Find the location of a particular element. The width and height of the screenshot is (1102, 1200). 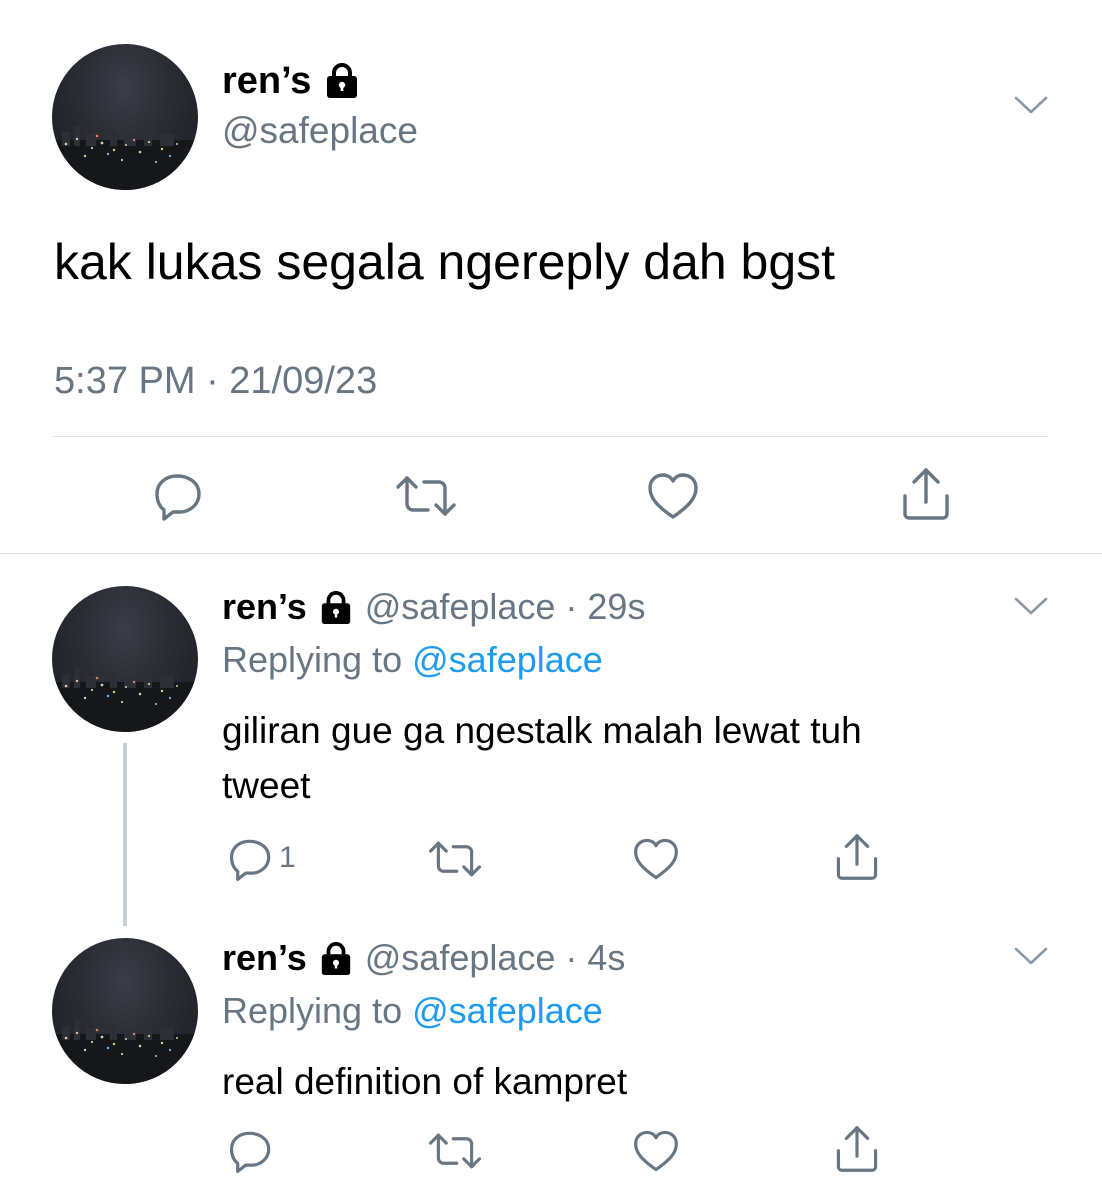

section-divider is located at coordinates (551, 553).